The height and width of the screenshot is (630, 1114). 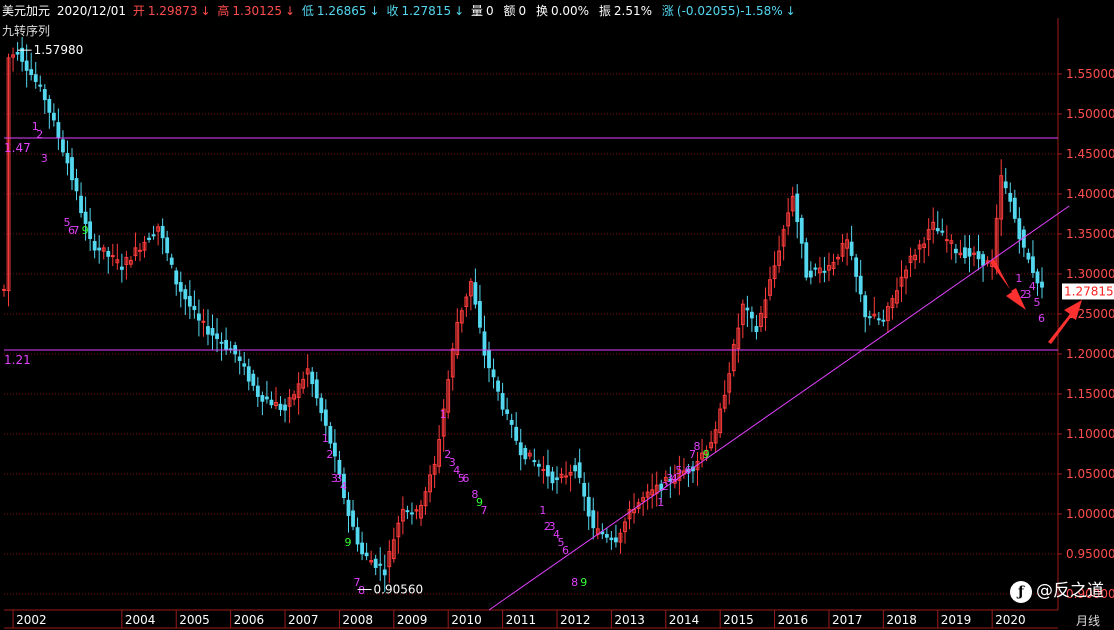 What do you see at coordinates (1090, 554) in the screenshot?
I see `y-tick-label: 0.95000` at bounding box center [1090, 554].